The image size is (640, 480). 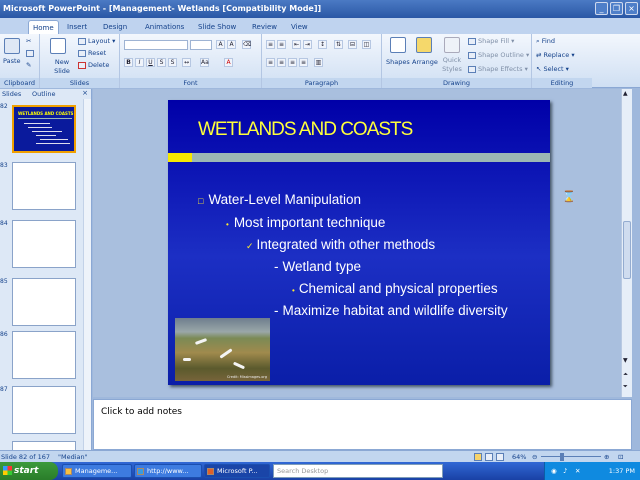 What do you see at coordinates (498, 55) in the screenshot?
I see `shape-outline-button: Shape Outline ▾` at bounding box center [498, 55].